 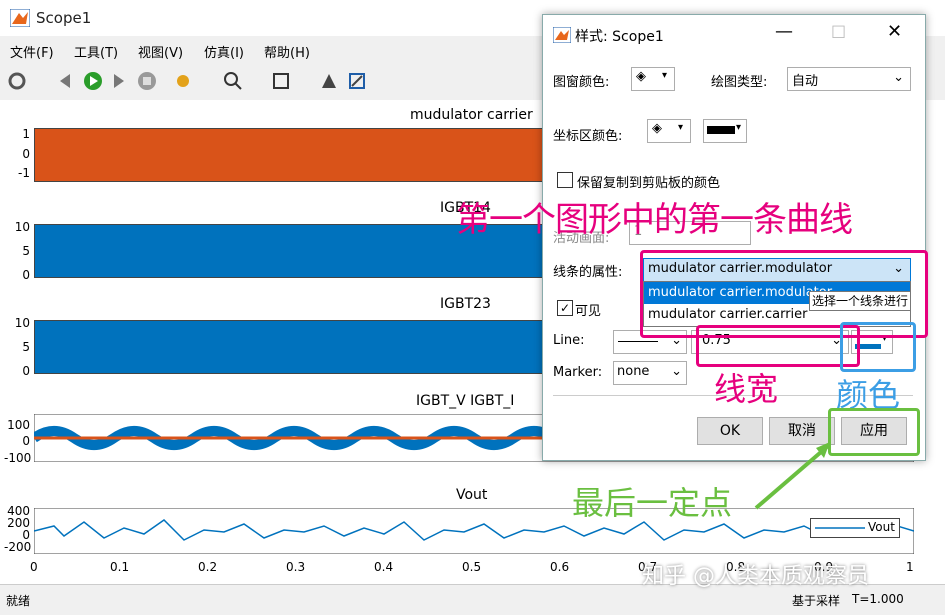 What do you see at coordinates (669, 131) in the screenshot?
I see `axes-bg-color-button: ◈ ▾` at bounding box center [669, 131].